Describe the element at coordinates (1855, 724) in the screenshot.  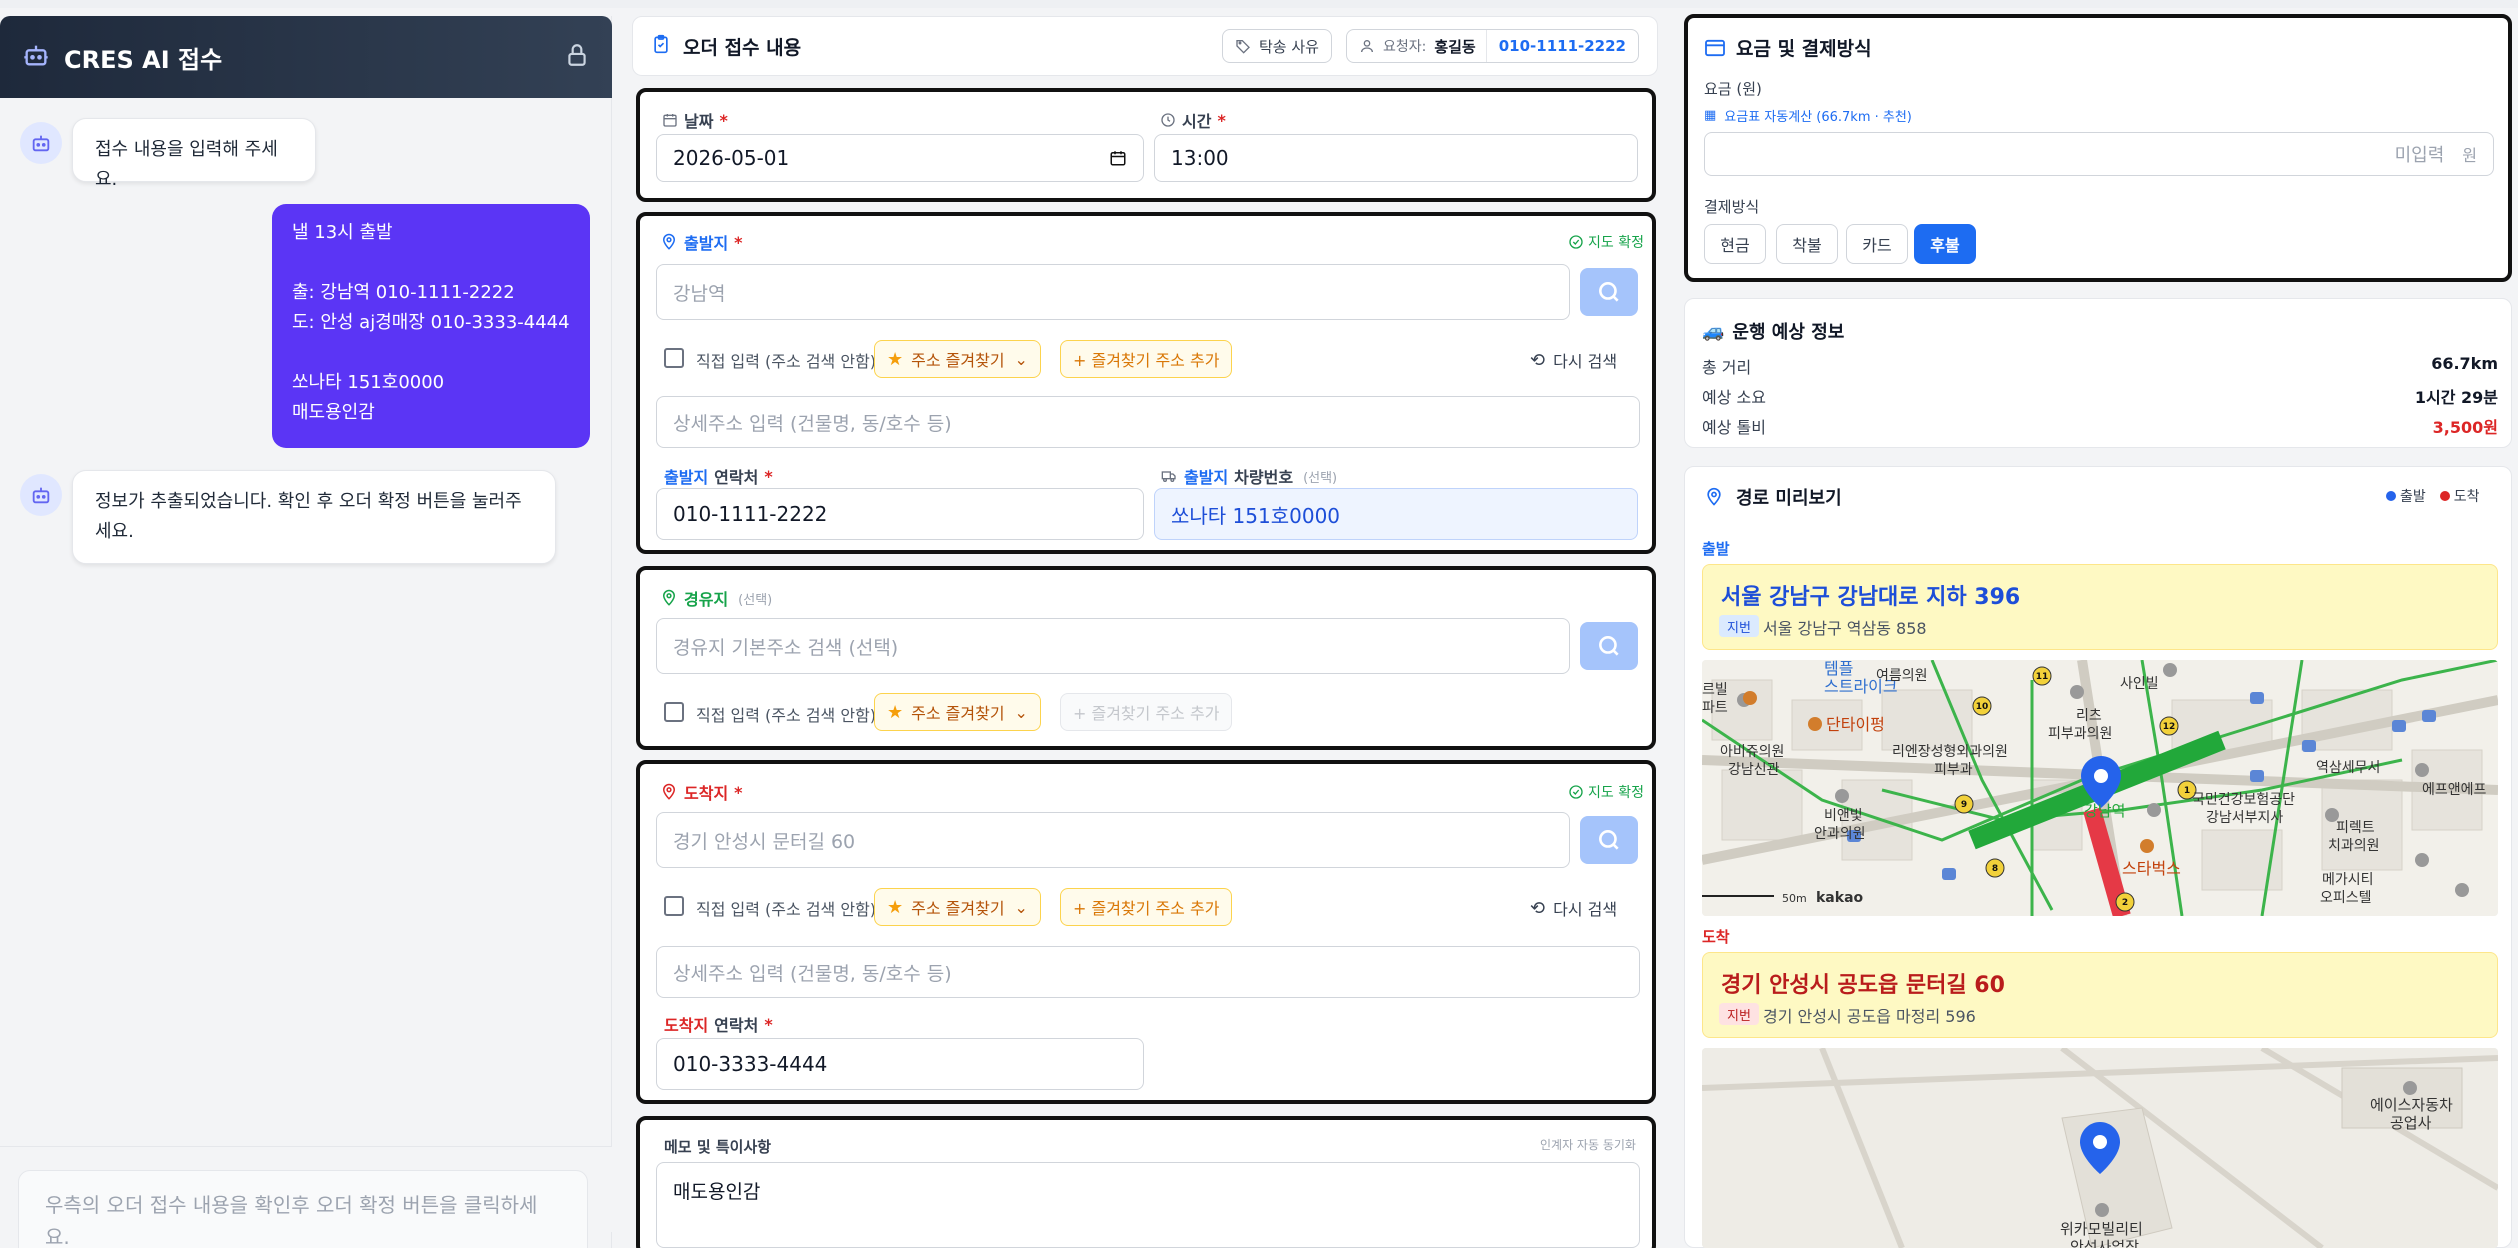
I see `svg-text: 단타이펑` at that location.